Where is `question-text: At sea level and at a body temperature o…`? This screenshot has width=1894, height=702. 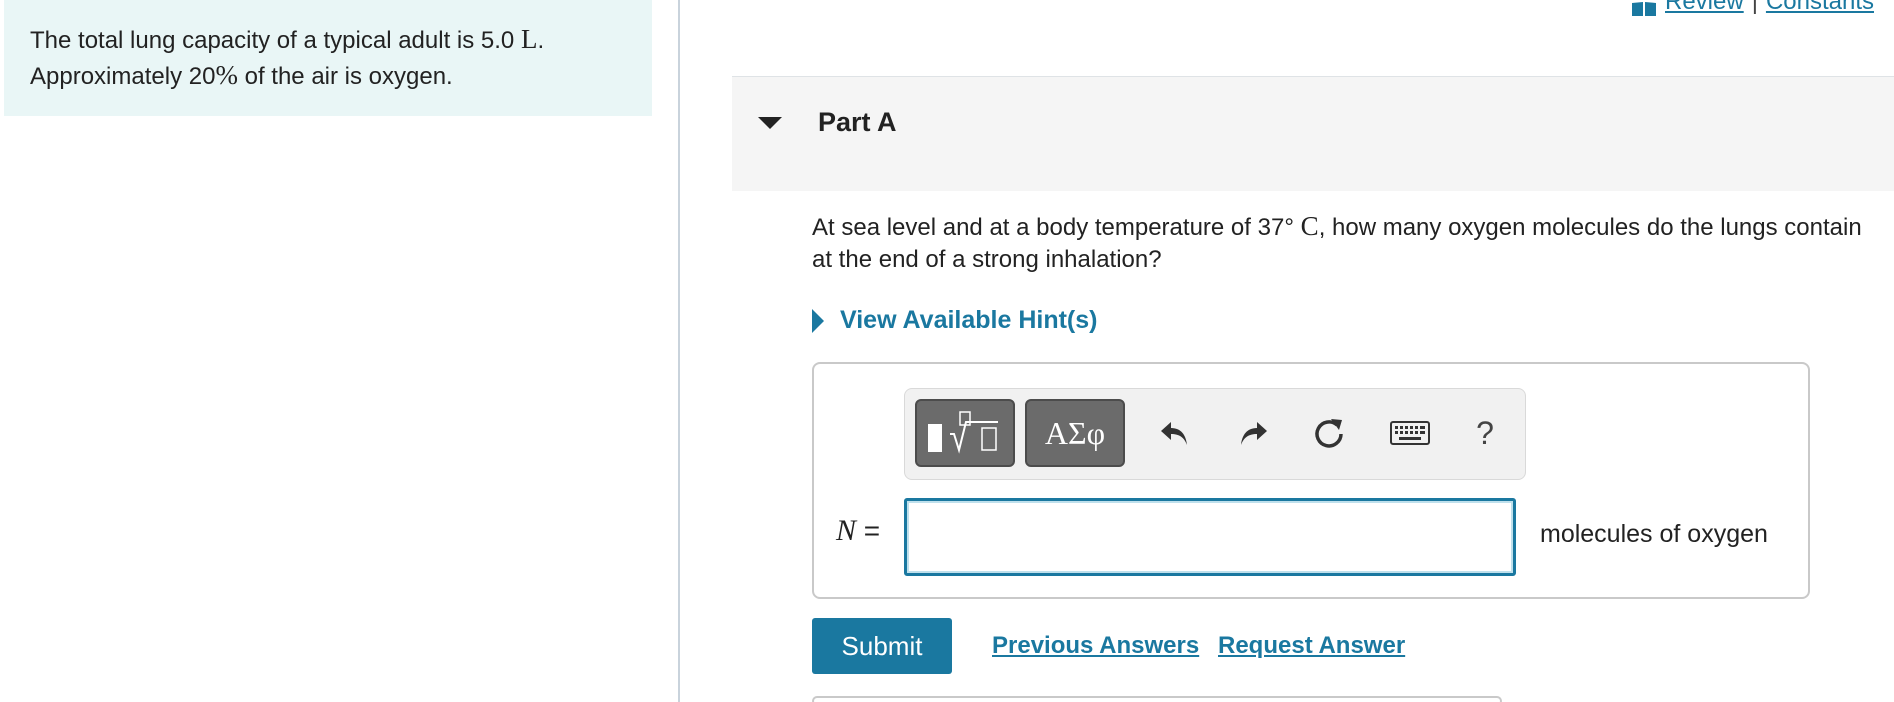
question-text: At sea level and at a body temperature o… is located at coordinates (1342, 243).